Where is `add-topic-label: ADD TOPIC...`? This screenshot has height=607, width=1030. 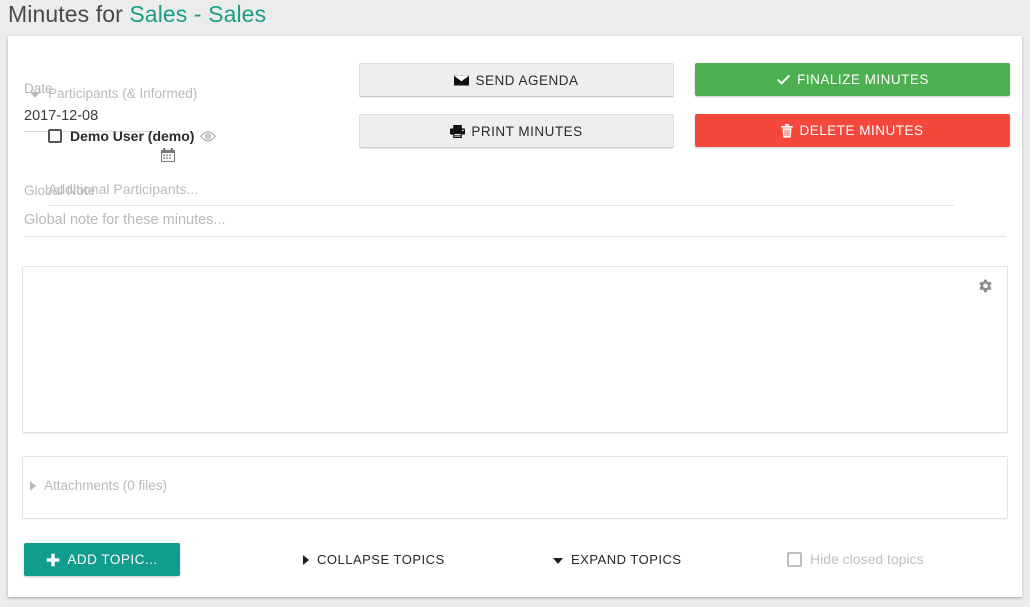 add-topic-label: ADD TOPIC... is located at coordinates (112, 559).